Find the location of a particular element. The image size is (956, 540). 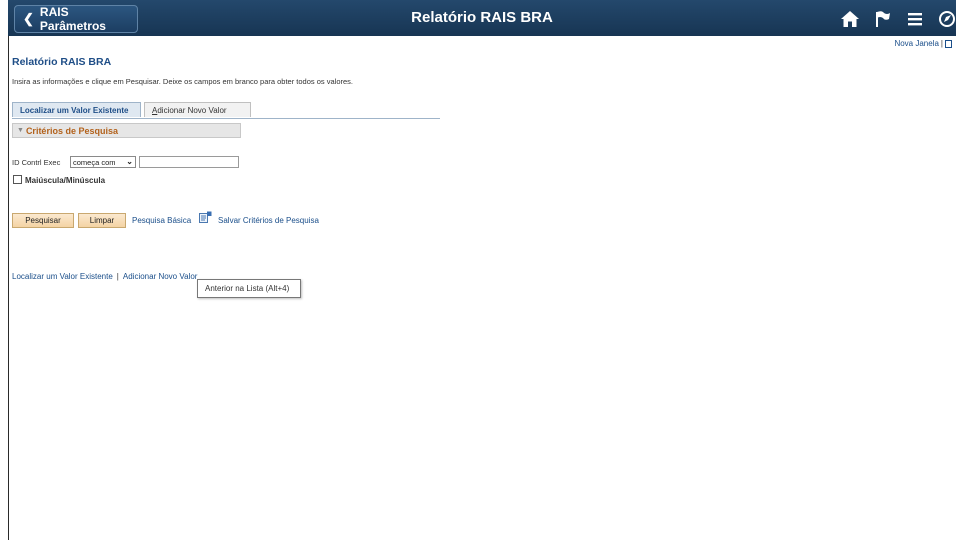

tooltip-text: Anterior na Lista (Alt+4) is located at coordinates (247, 288).